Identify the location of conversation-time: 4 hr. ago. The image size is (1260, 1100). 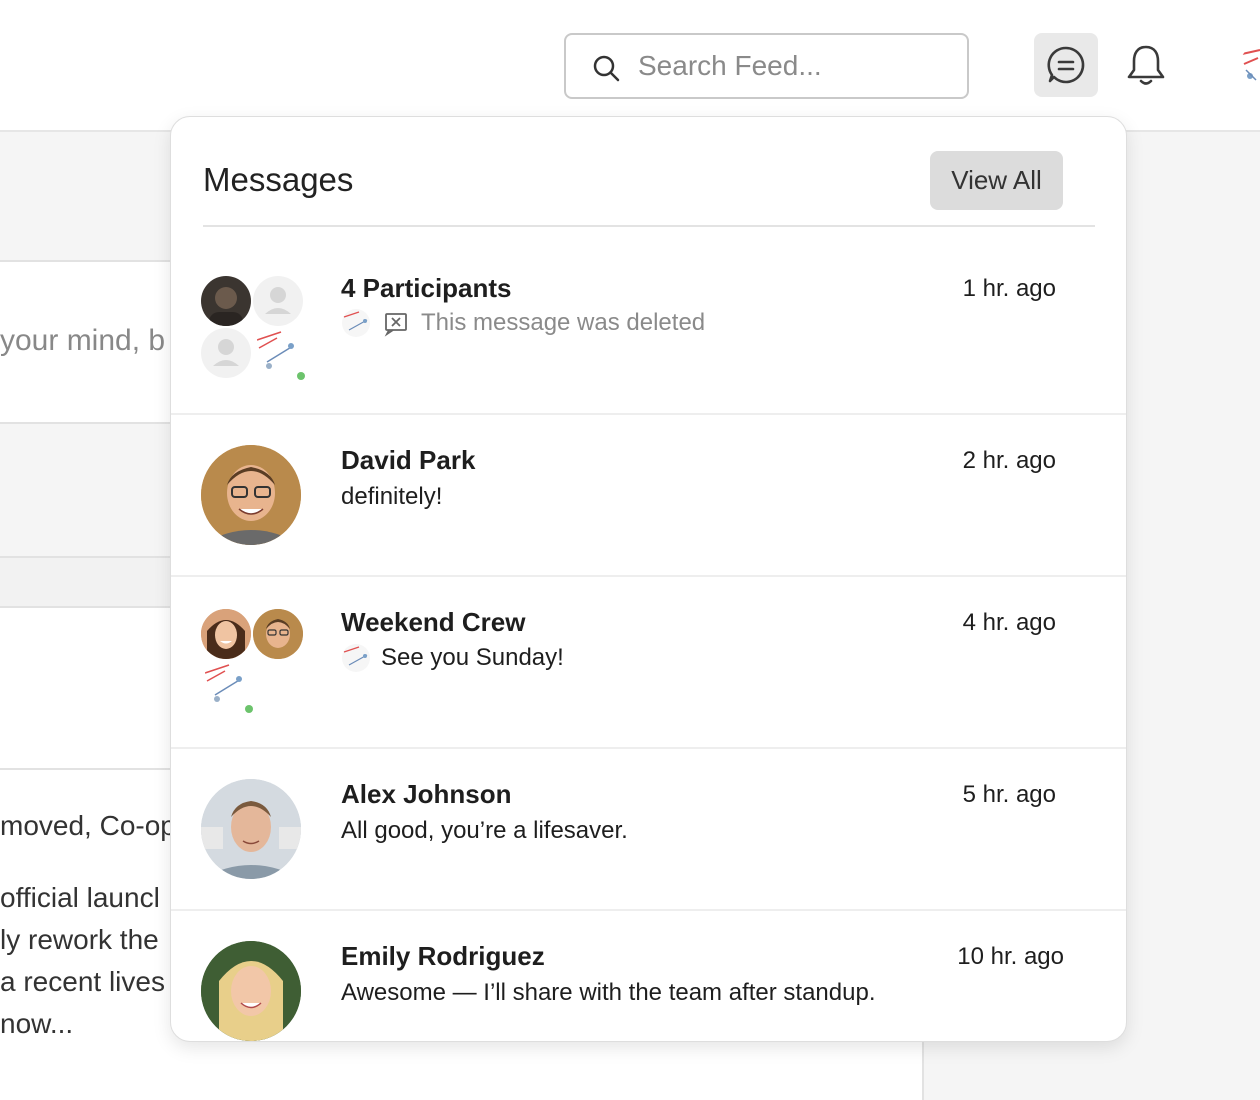
(1009, 622).